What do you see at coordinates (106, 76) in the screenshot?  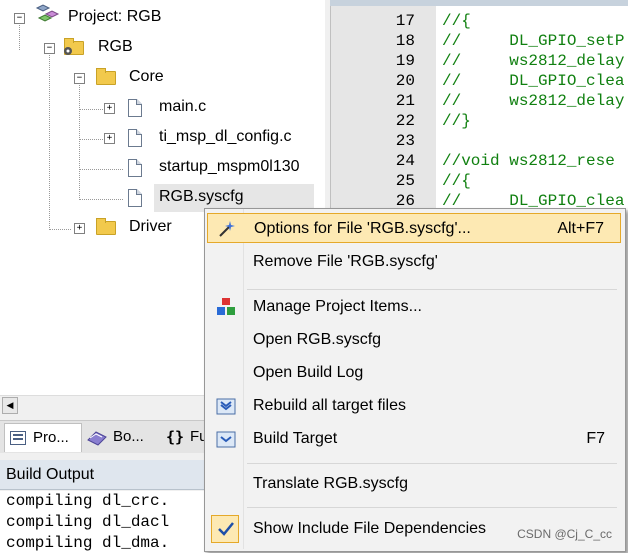 I see `folder-open-icon` at bounding box center [106, 76].